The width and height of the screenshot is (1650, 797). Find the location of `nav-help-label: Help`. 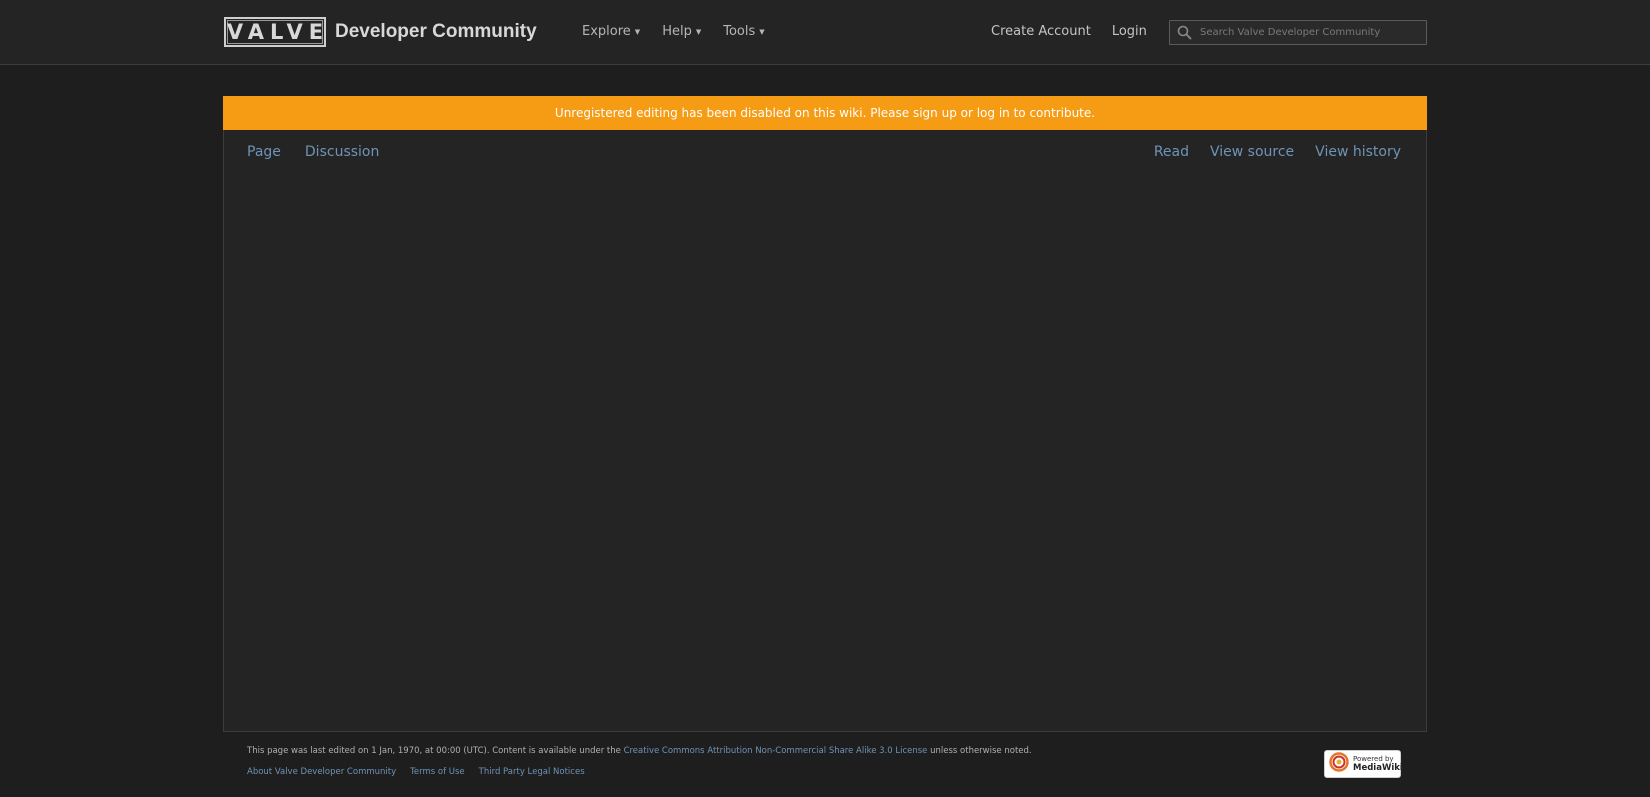

nav-help-label: Help is located at coordinates (677, 31).